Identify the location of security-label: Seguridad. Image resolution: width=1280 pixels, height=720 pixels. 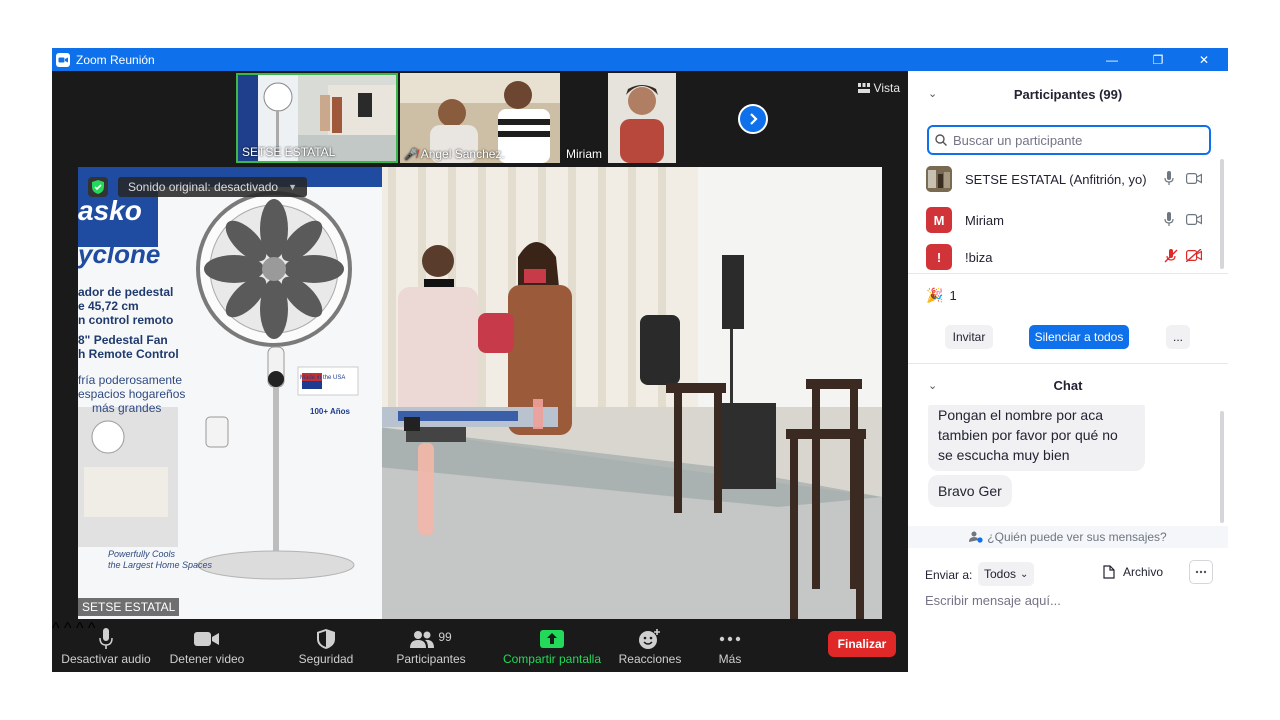
(326, 659).